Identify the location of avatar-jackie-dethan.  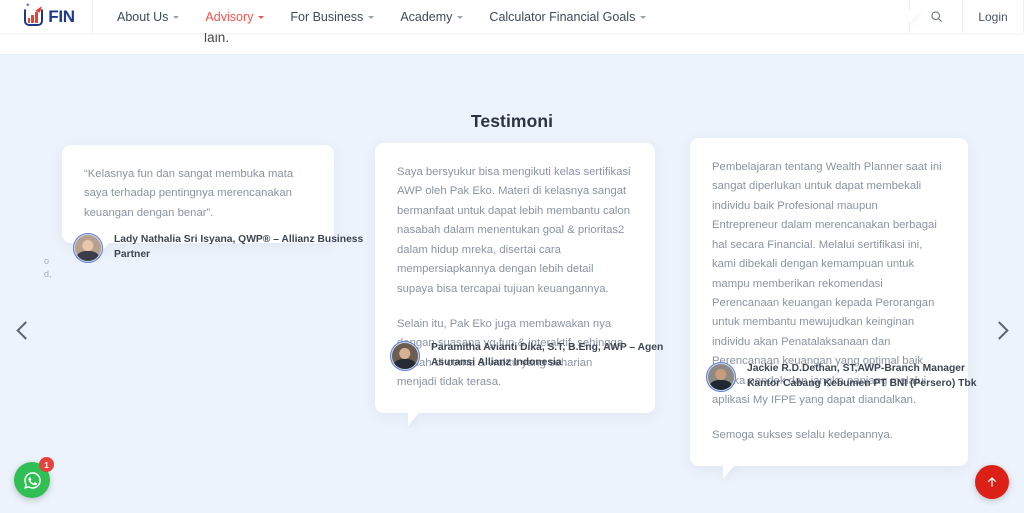
(721, 377).